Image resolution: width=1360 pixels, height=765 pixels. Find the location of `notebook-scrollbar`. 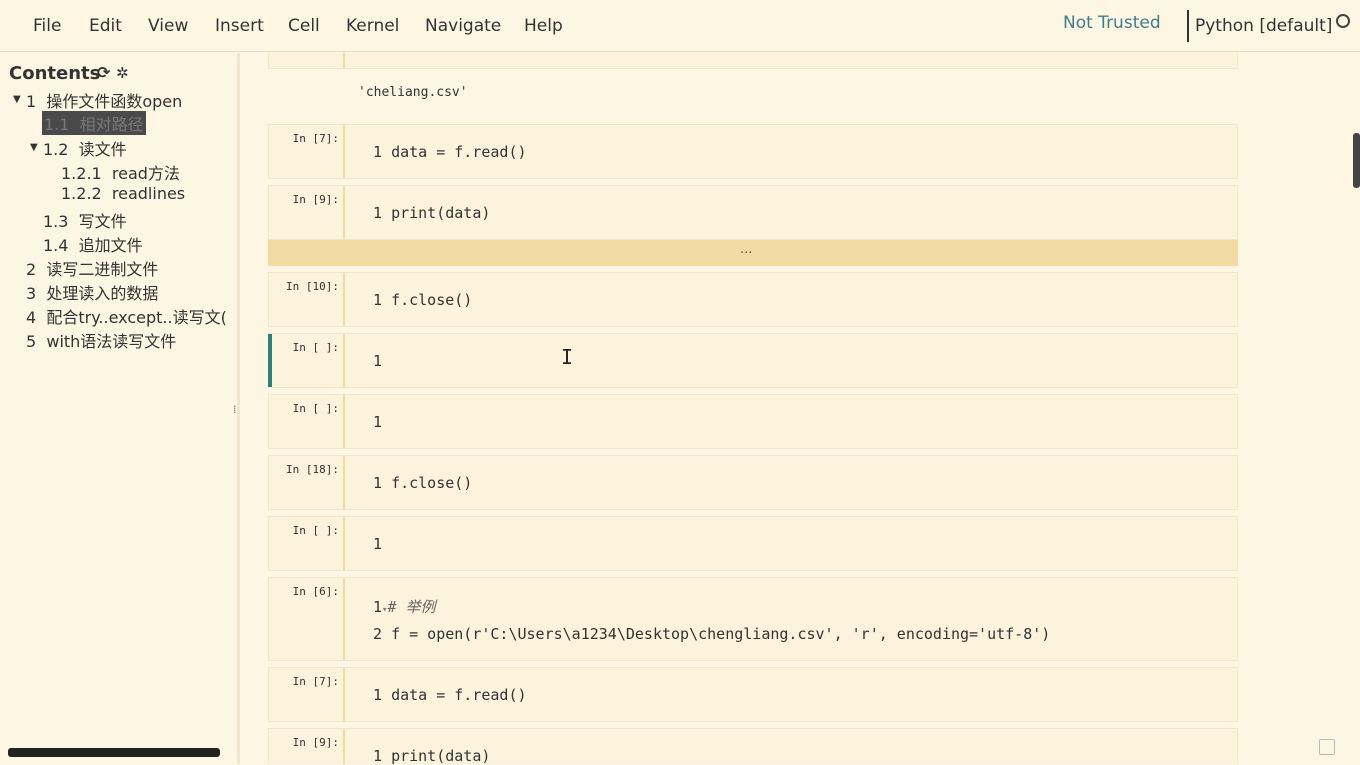

notebook-scrollbar is located at coordinates (1356, 160).